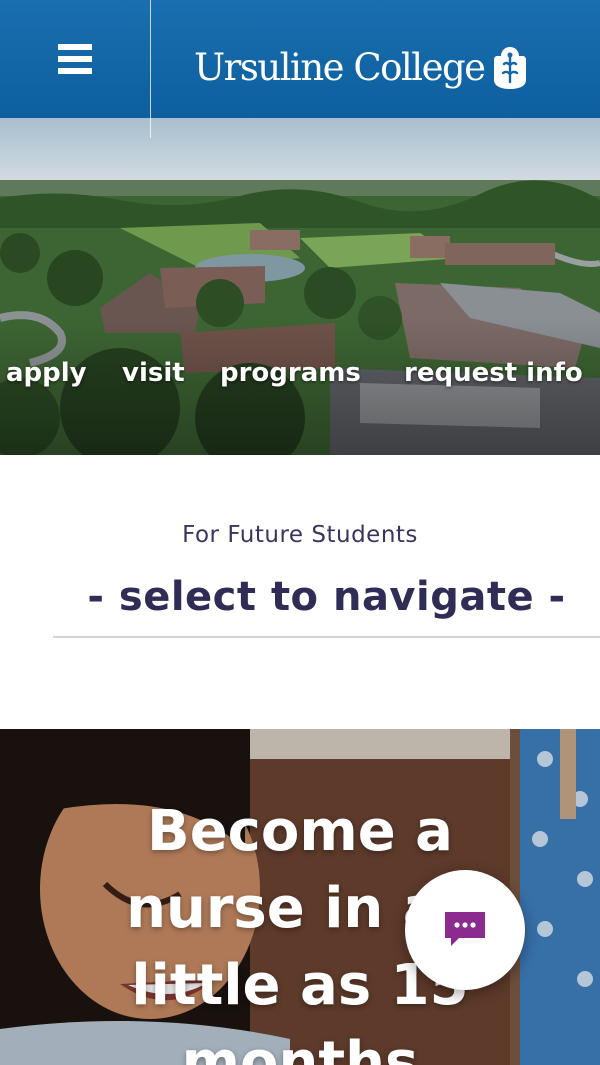 This screenshot has height=1065, width=600. Describe the element at coordinates (300, 535) in the screenshot. I see `future-students-label: For Future Students` at that location.